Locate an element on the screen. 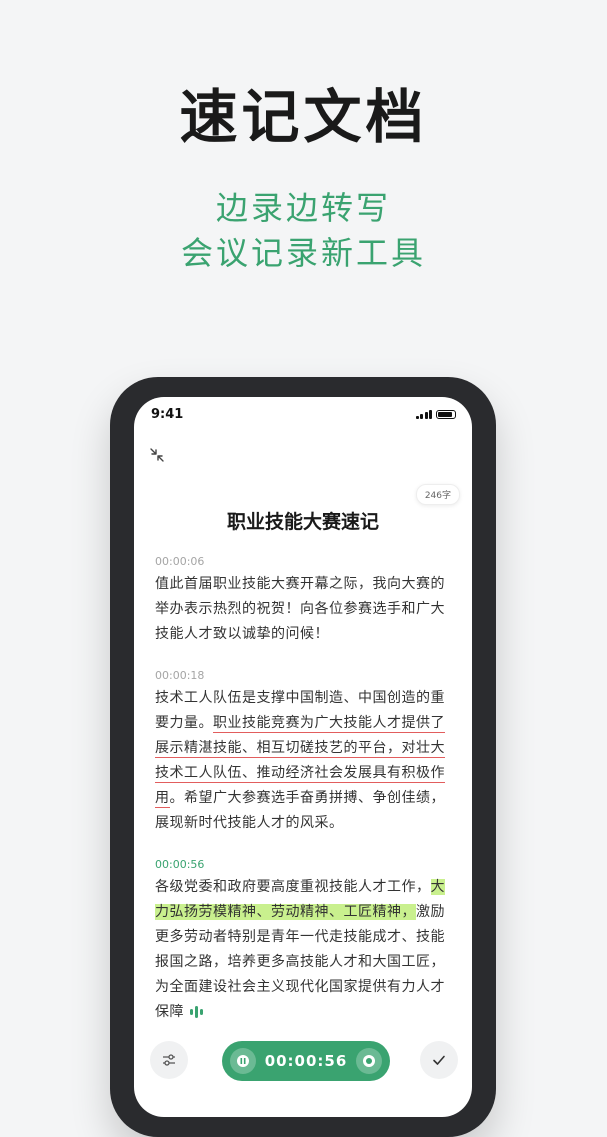 The image size is (607, 1137). audio-wave-icon is located at coordinates (196, 1012).